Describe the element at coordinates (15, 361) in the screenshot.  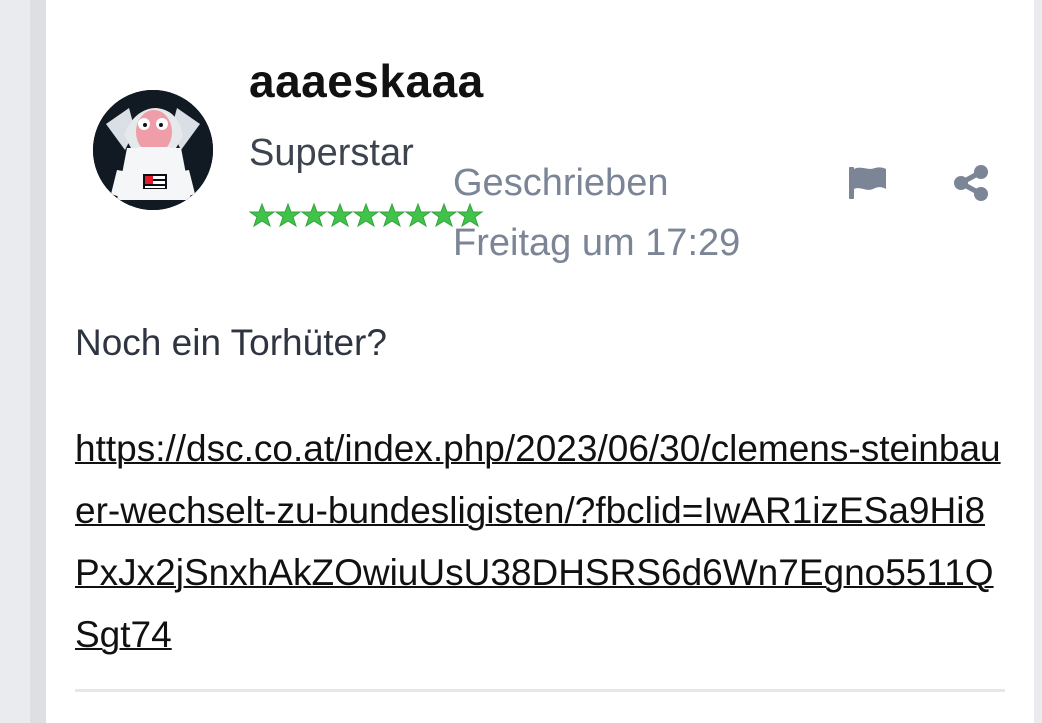
I see `left-gutter` at that location.